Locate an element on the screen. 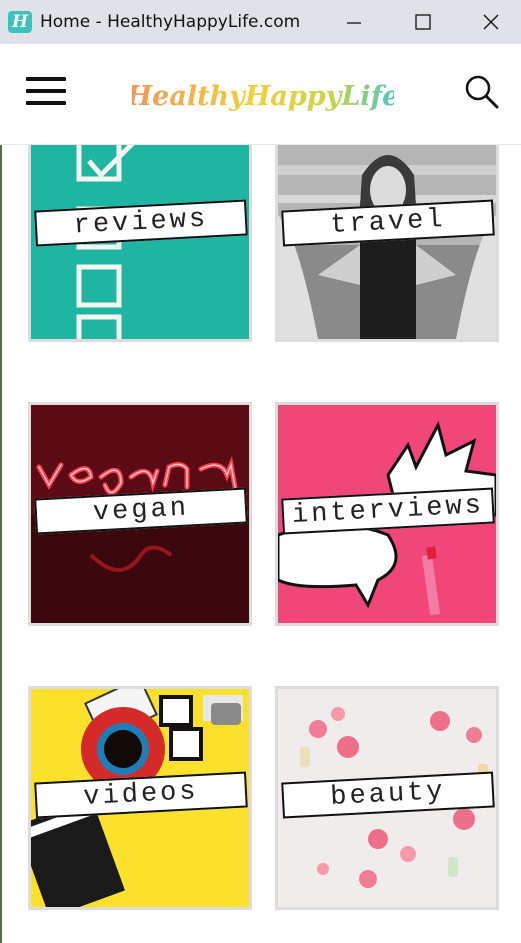 The image size is (521, 943). close-button is located at coordinates (491, 22).